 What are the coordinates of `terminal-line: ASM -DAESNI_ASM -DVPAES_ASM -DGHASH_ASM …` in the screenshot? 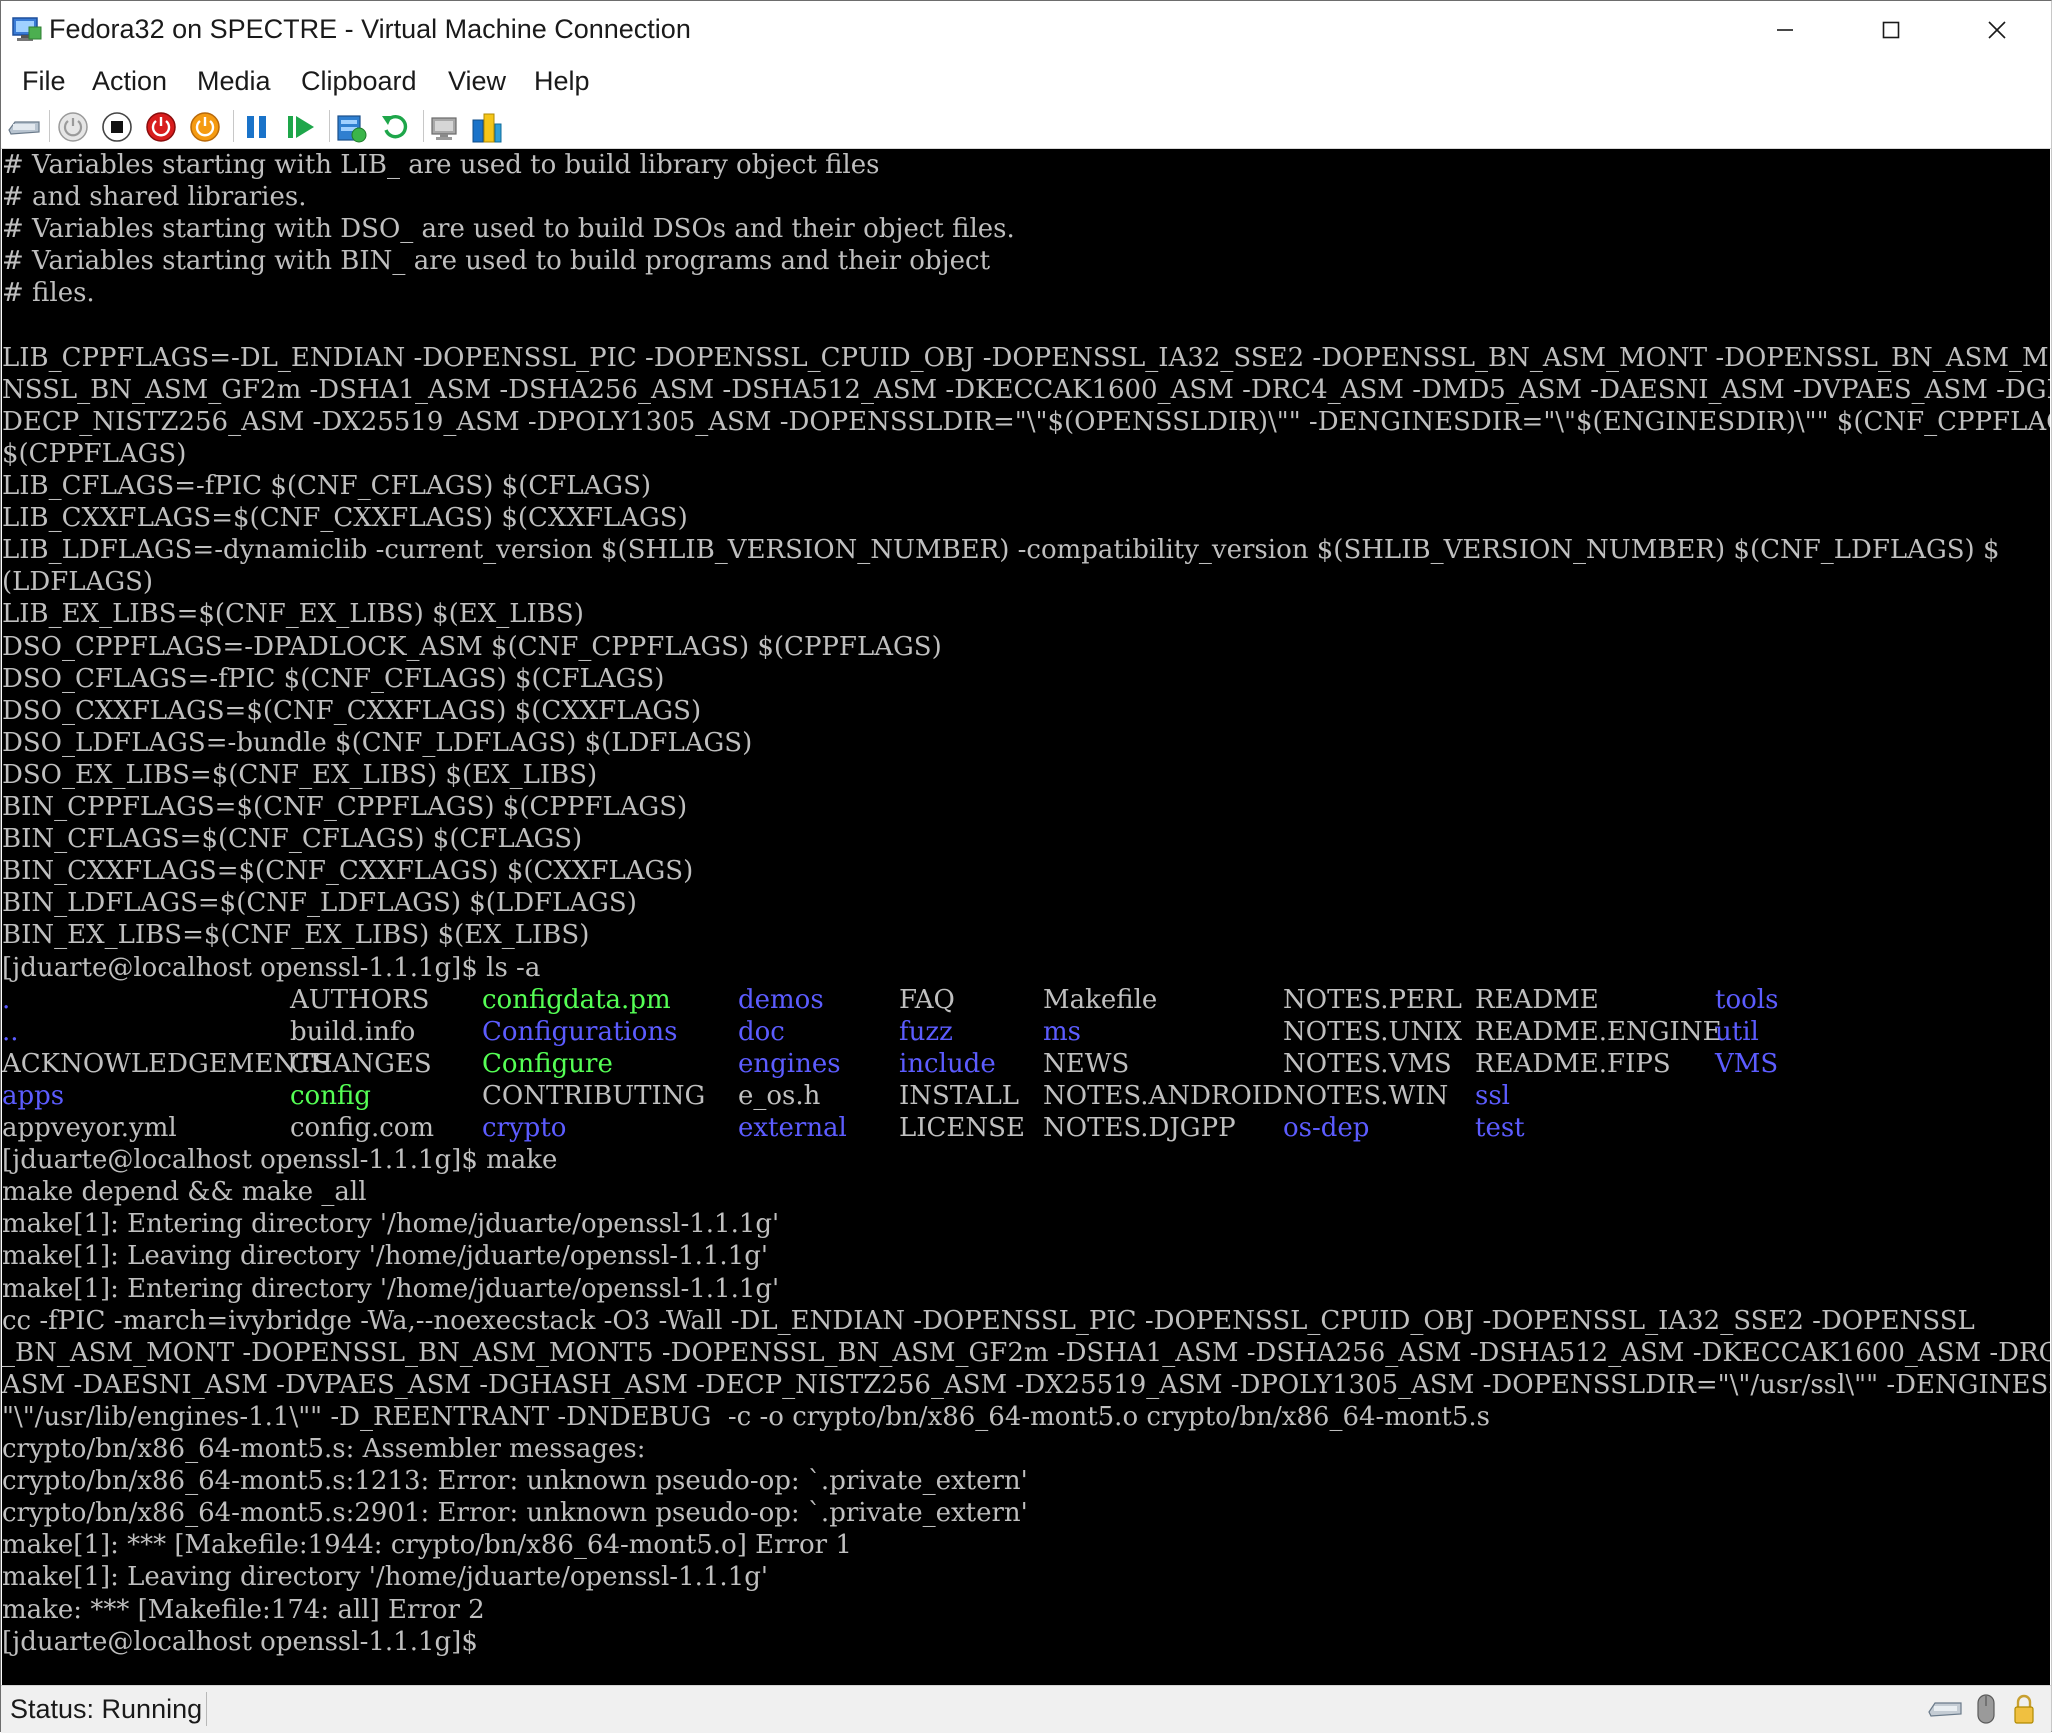 It's located at (1026, 1384).